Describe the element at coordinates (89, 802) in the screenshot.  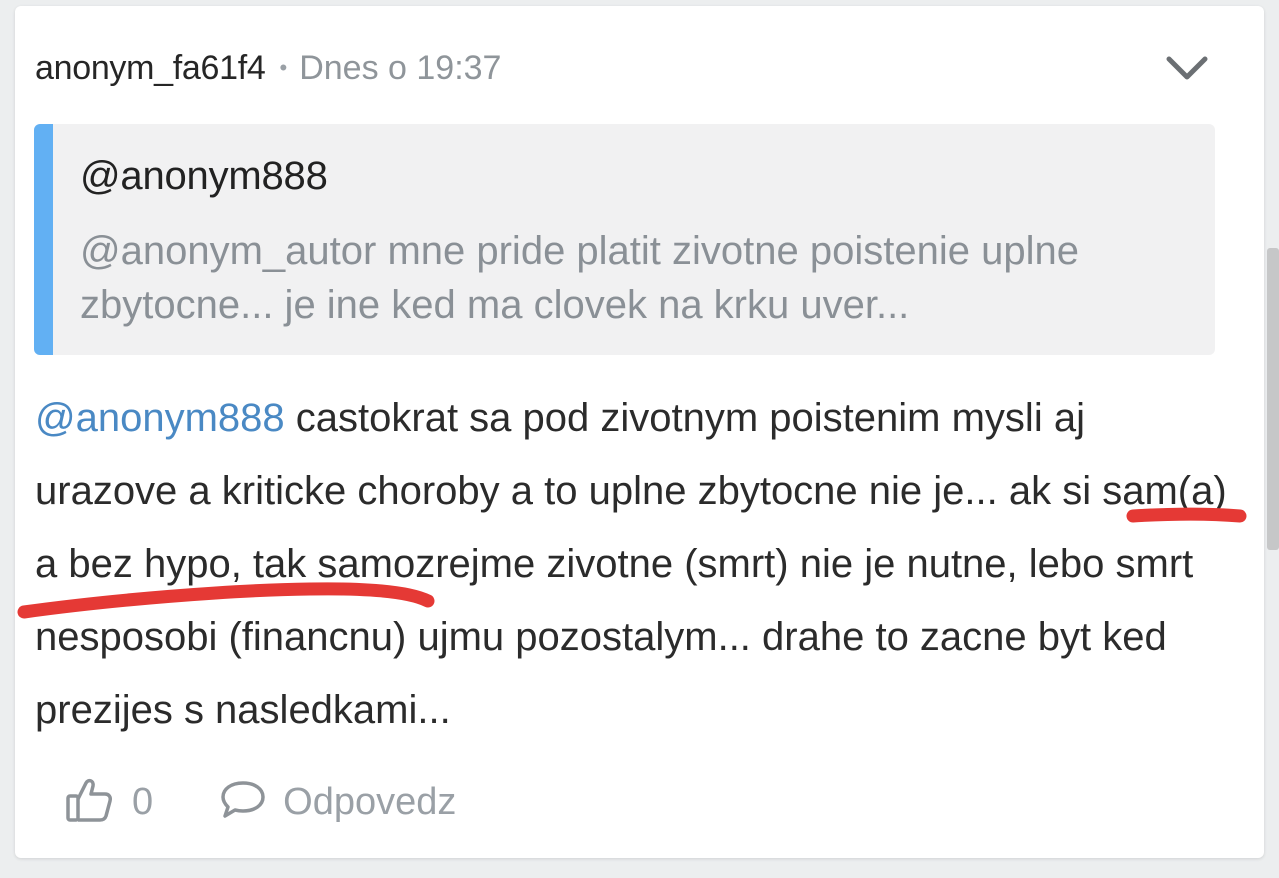
I see `thumbs-up-icon` at that location.